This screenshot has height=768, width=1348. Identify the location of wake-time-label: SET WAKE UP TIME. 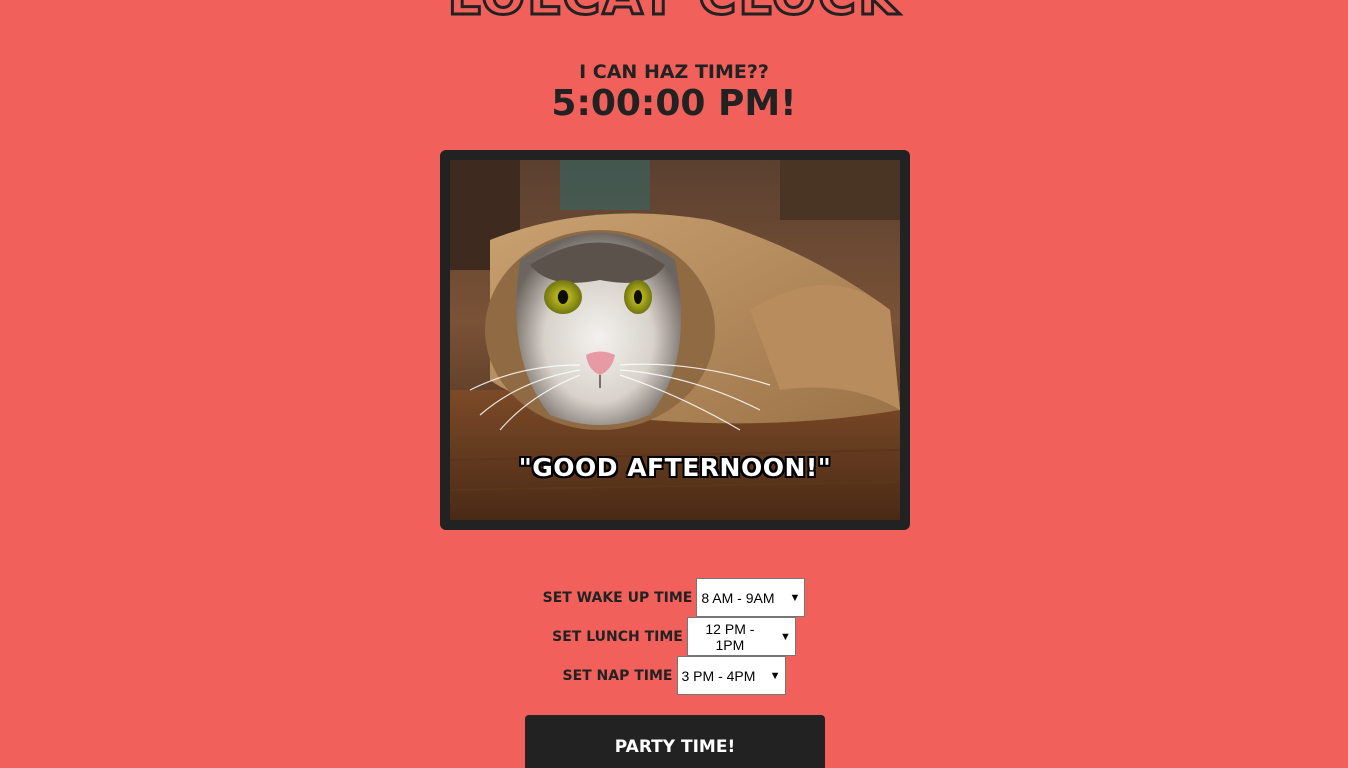
(617, 597).